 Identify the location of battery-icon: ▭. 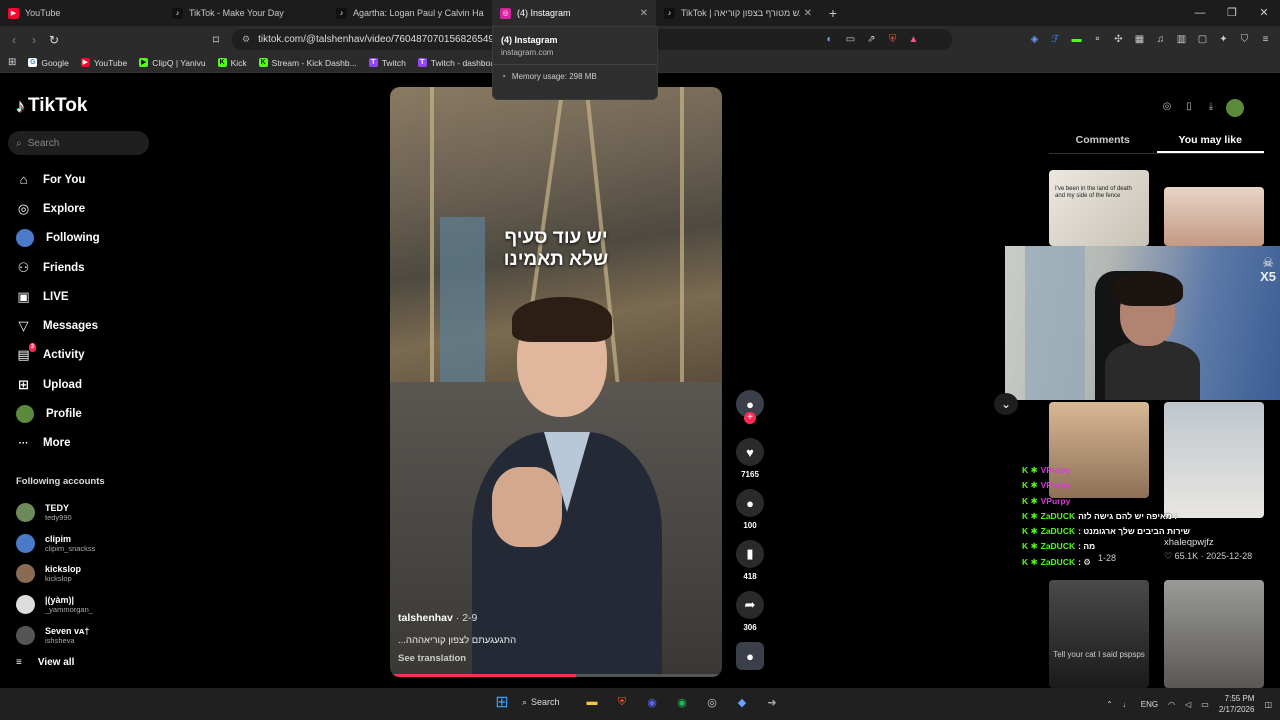
(1205, 704).